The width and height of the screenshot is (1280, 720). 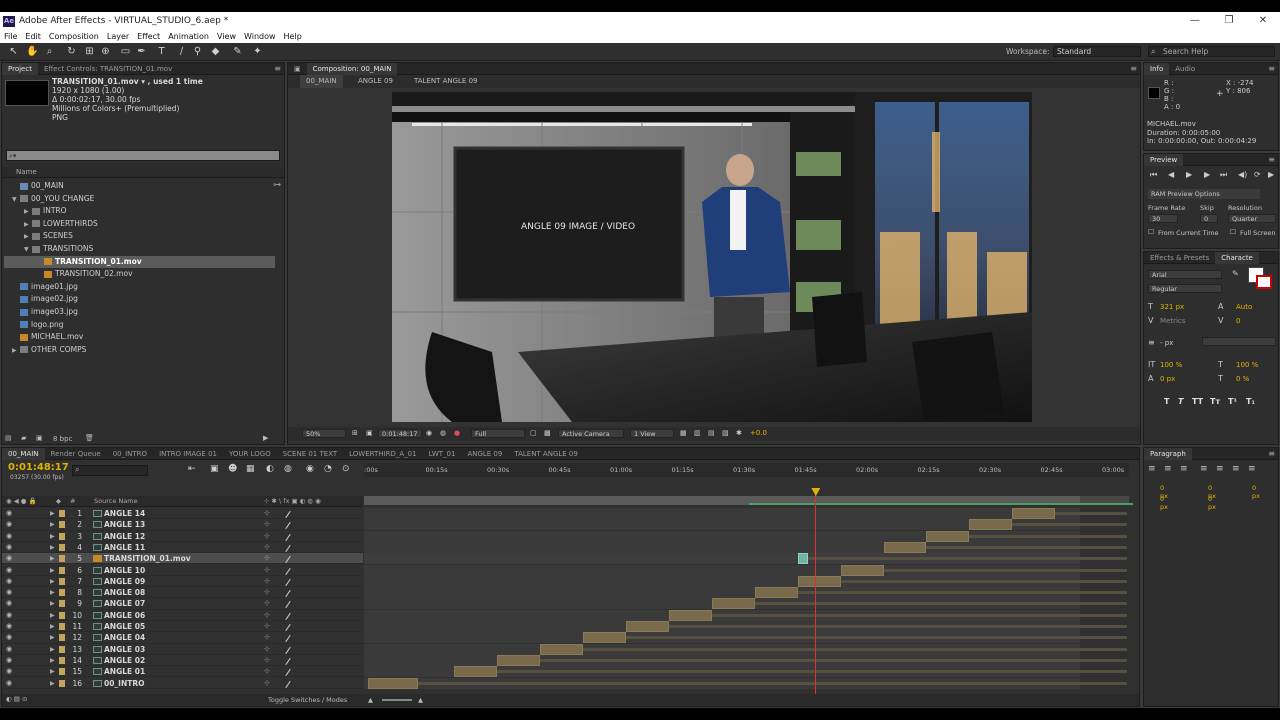 I want to click on layer-name: ANGLE 08, so click(x=124, y=592).